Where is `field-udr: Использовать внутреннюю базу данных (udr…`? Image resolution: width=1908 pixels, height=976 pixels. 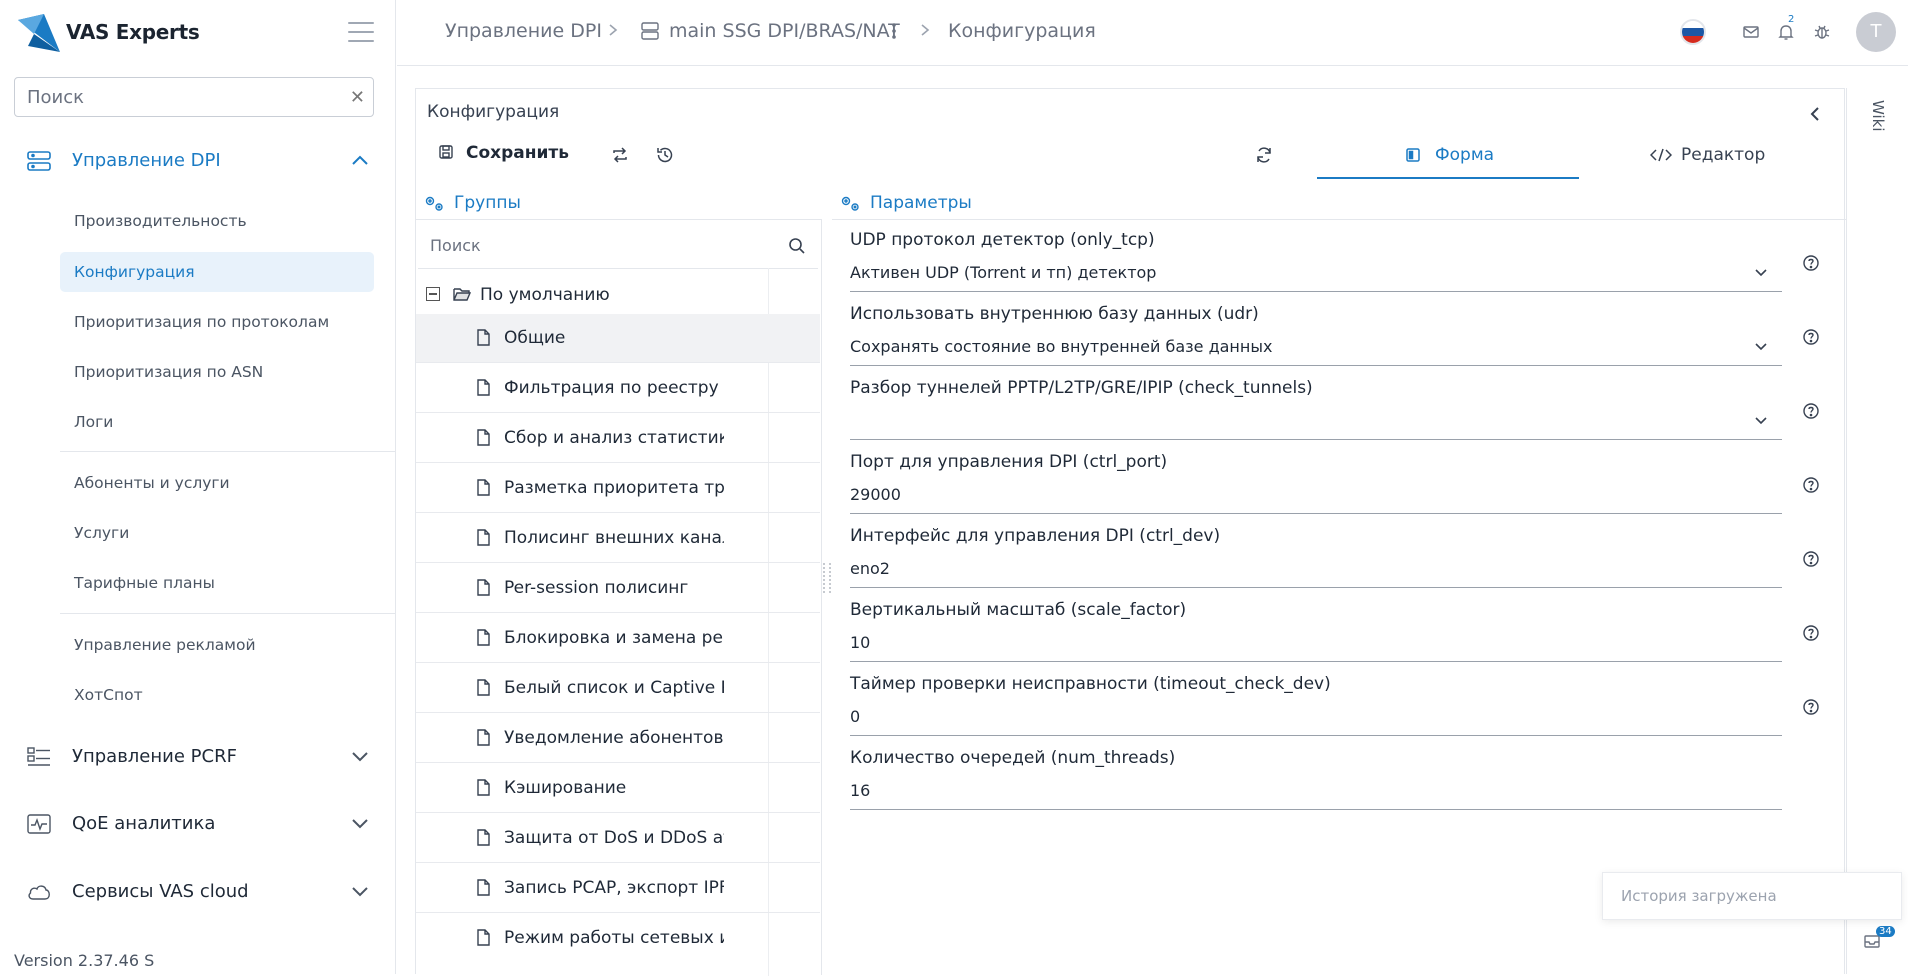
field-udr: Использовать внутреннюю базу данных (udr… is located at coordinates (1334, 331).